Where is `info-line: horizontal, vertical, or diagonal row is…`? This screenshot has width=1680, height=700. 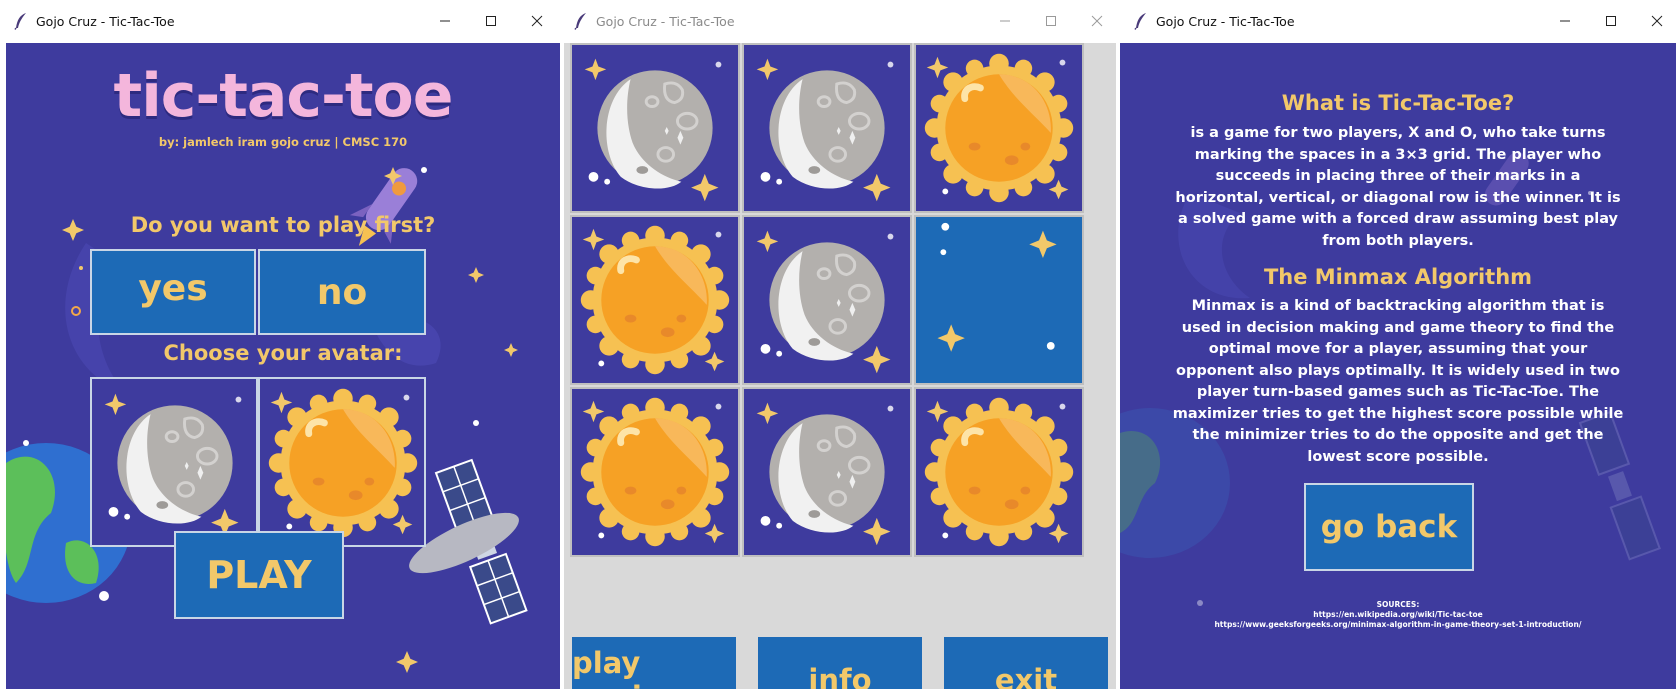
info-line: horizontal, vertical, or diagonal row is… is located at coordinates (1398, 197).